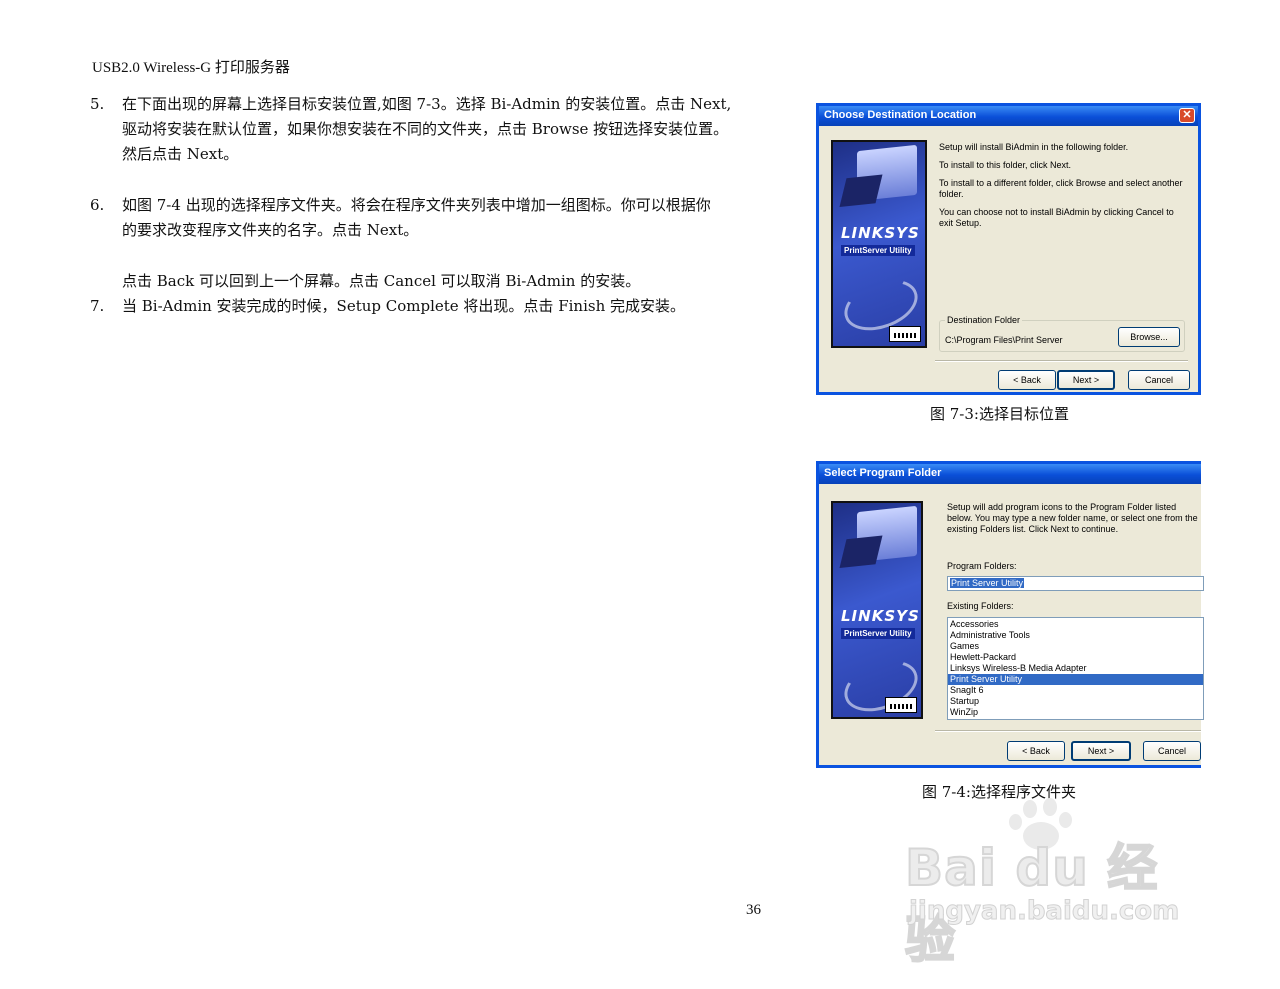  Describe the element at coordinates (1004, 340) in the screenshot. I see `destination-folder-path: C:\Program Files\Print Server` at that location.